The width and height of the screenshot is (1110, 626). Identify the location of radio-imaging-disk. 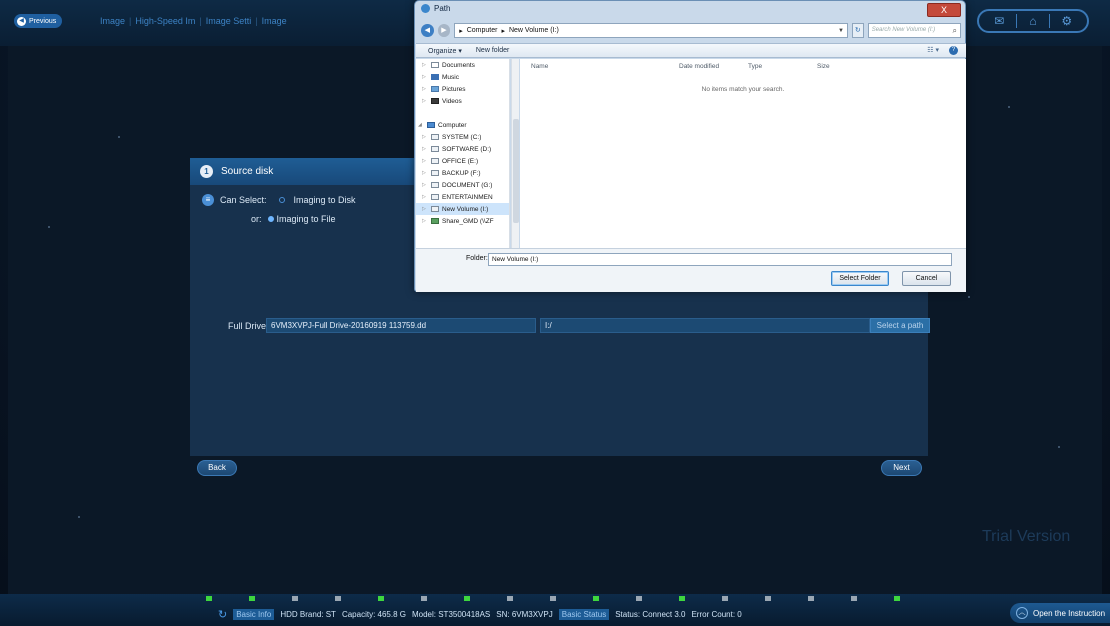
(281, 200).